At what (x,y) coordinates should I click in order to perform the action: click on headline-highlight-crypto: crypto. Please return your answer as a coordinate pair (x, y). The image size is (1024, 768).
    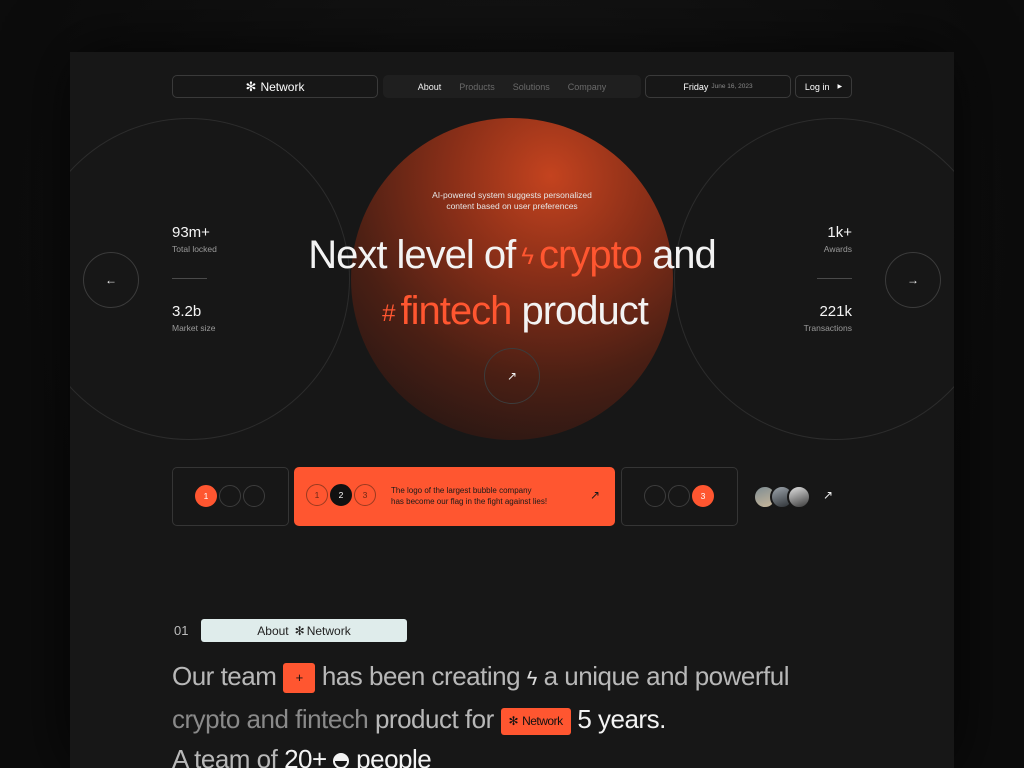
    Looking at the image, I should click on (591, 255).